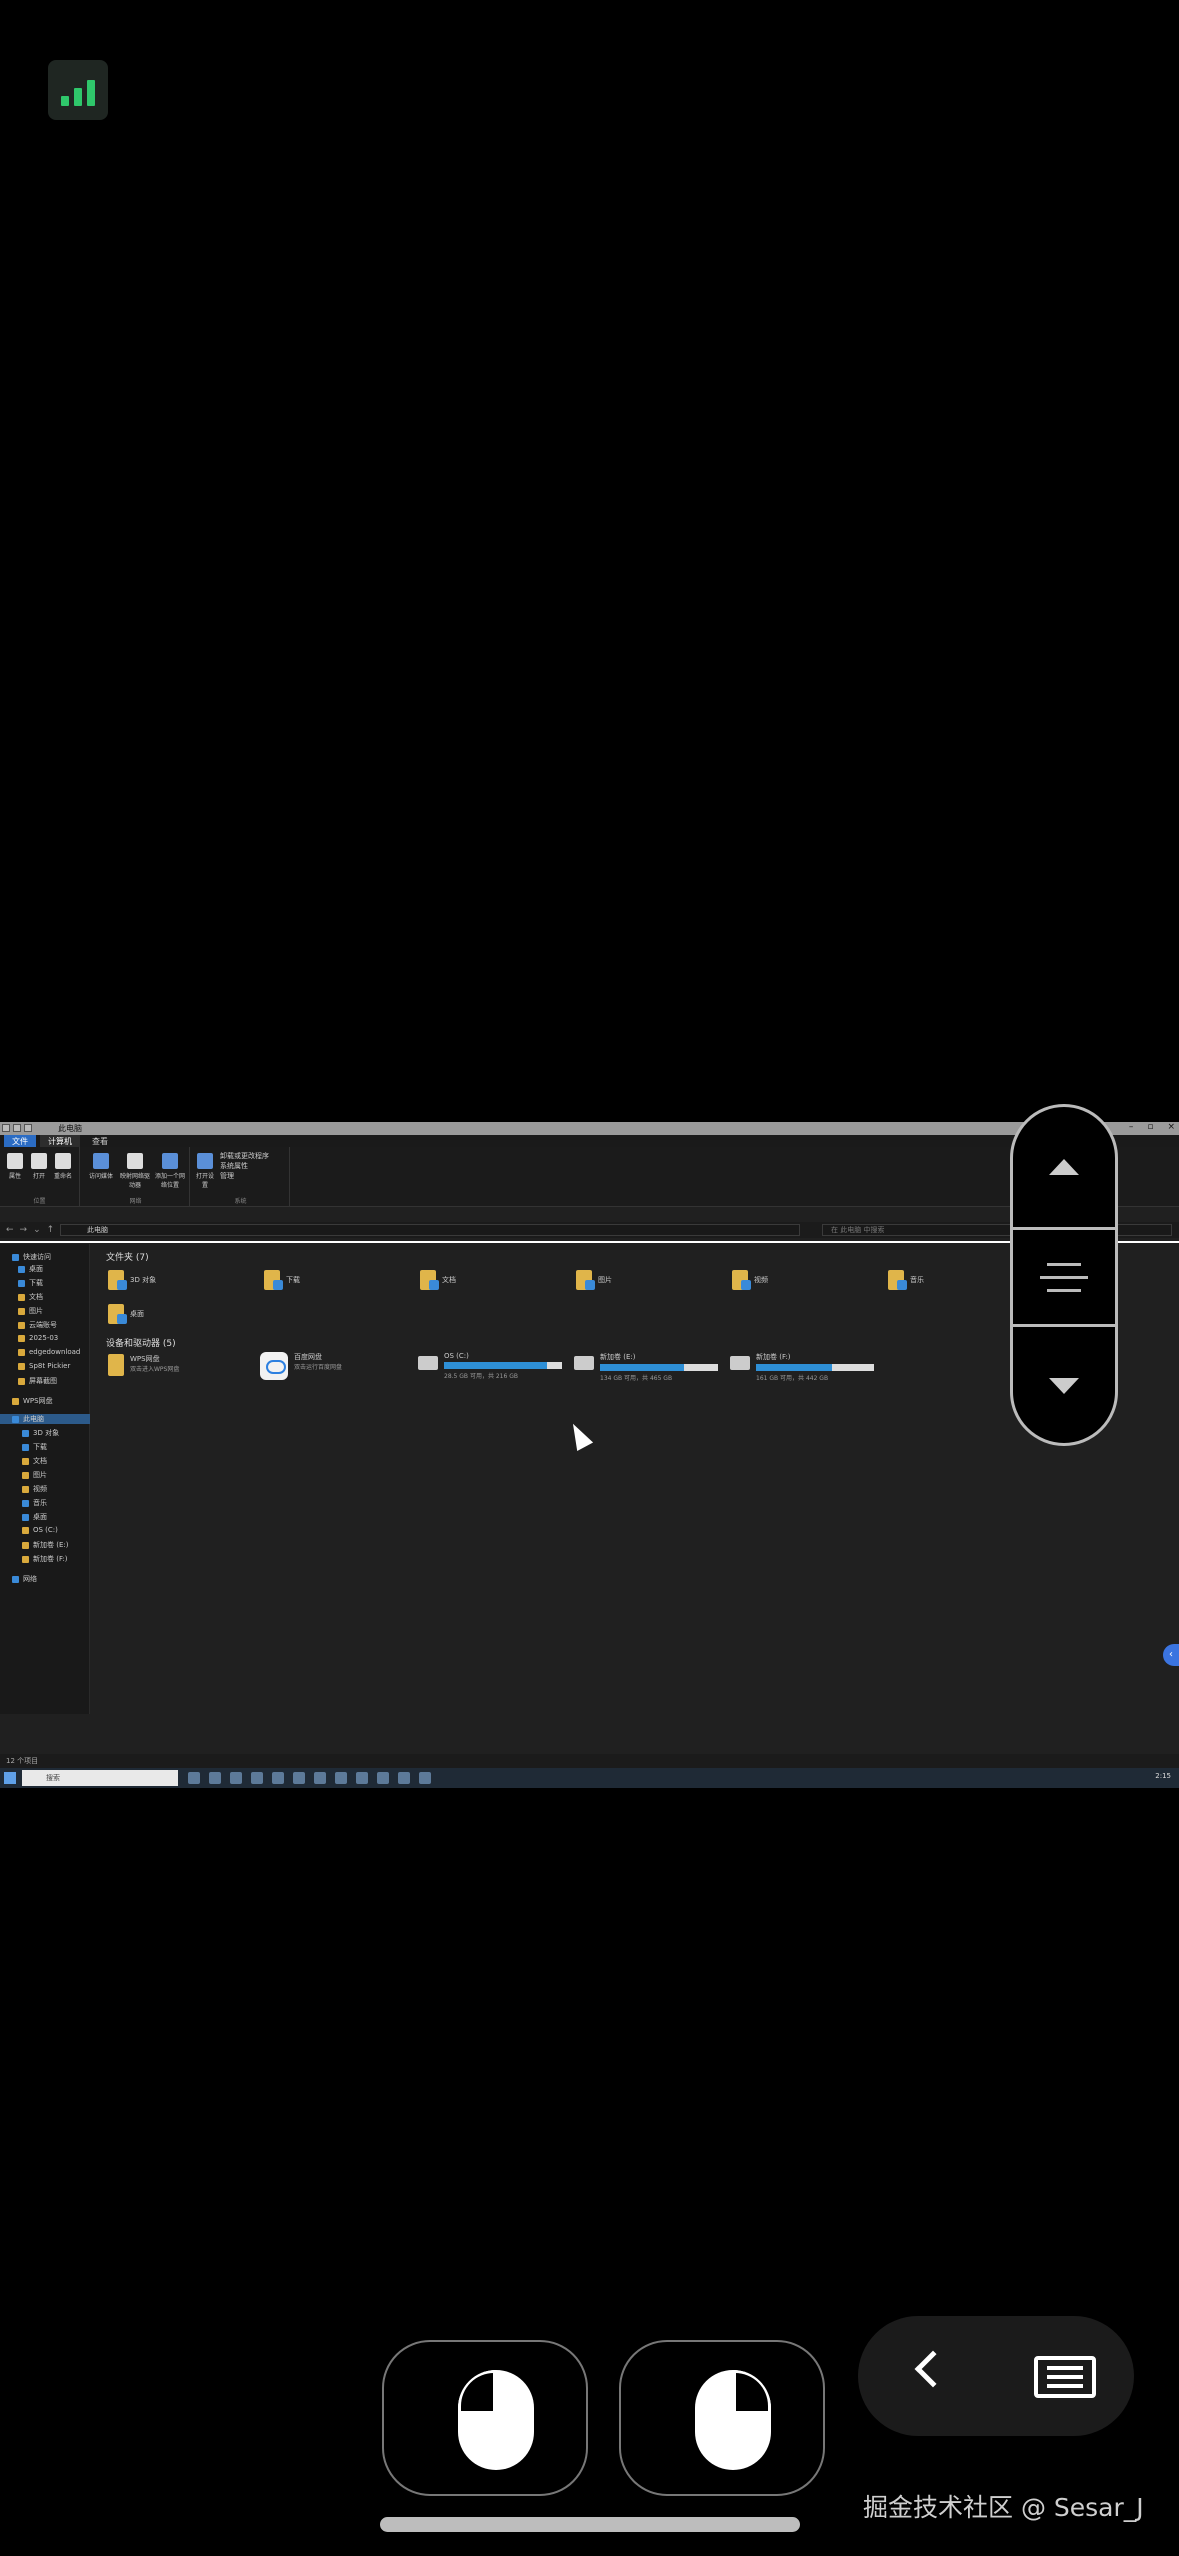 The image size is (1179, 2556). What do you see at coordinates (205, 1168) in the screenshot?
I see `open-settings-button: 打开设置` at bounding box center [205, 1168].